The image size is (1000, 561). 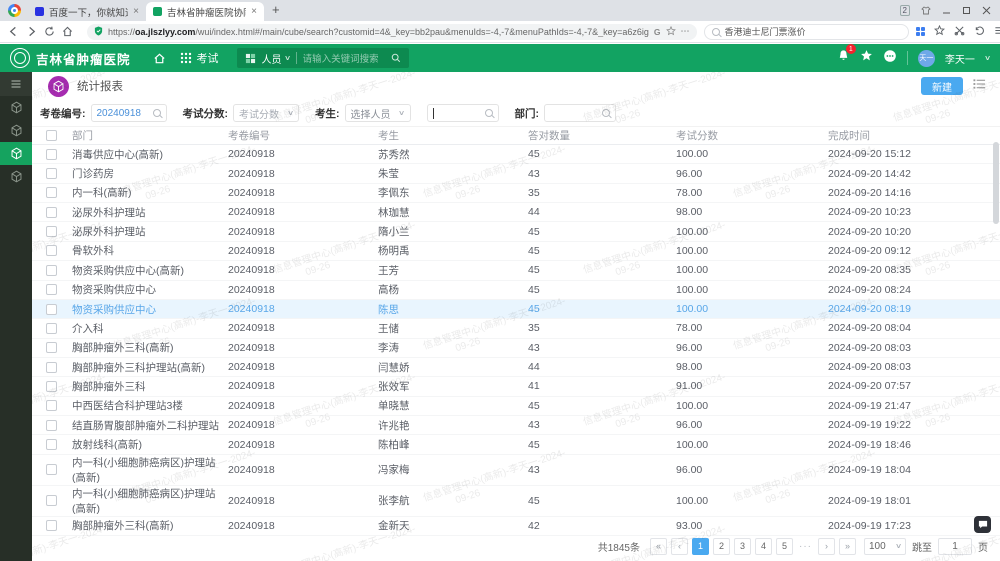 I want to click on exam-no-input: 20240918, so click(x=128, y=113).